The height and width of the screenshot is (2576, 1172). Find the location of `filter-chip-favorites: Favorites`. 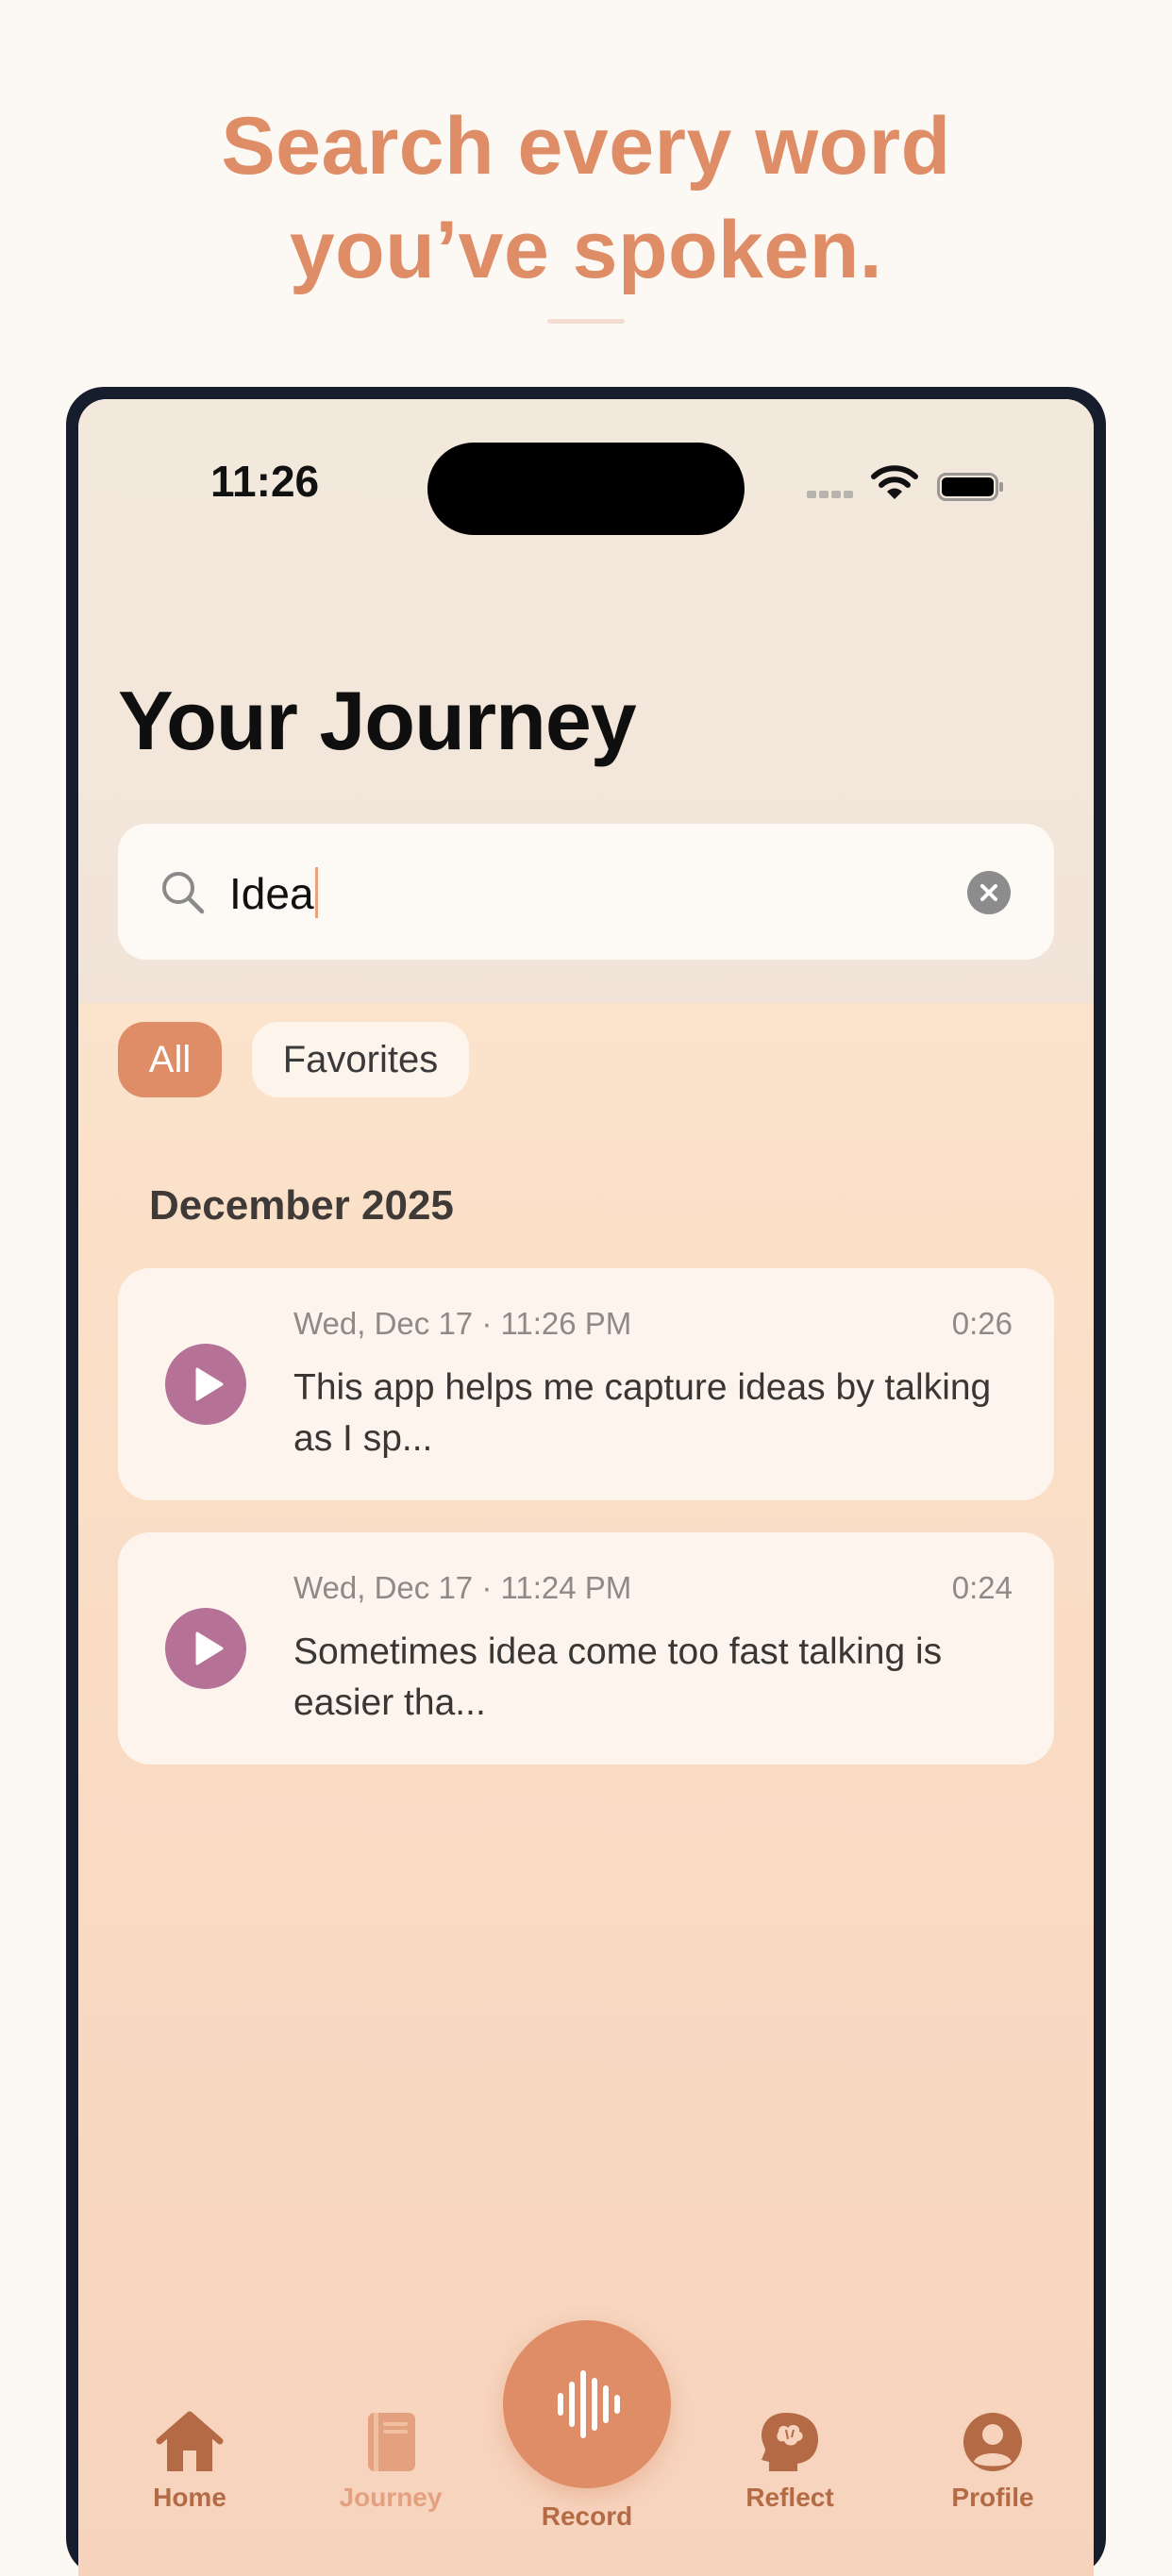

filter-chip-favorites: Favorites is located at coordinates (360, 1059).